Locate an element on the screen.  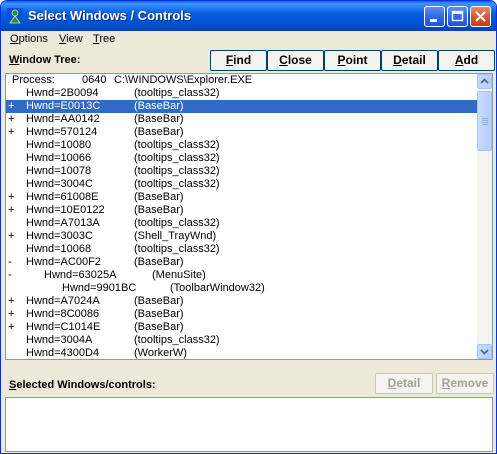
hwnd-label: Hwnd=AA0142 is located at coordinates (63, 119).